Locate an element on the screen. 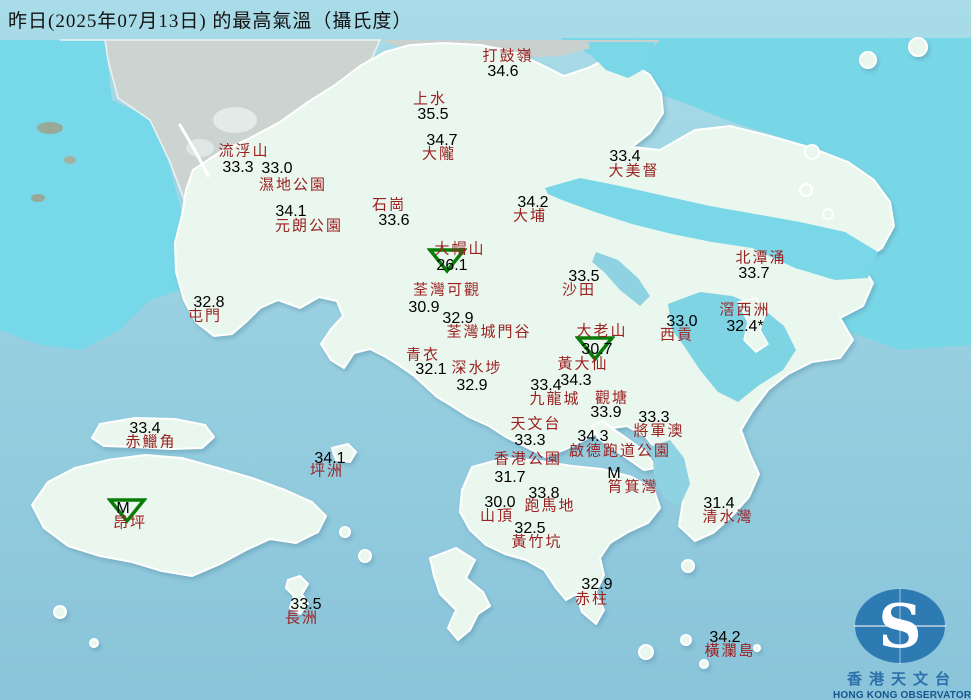 The image size is (971, 700). station-name: 長洲 is located at coordinates (302, 618).